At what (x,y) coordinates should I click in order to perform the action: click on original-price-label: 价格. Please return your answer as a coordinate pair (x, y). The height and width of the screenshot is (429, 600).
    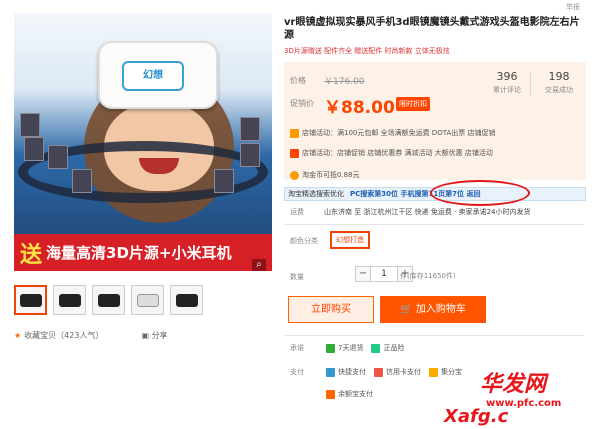
    Looking at the image, I should click on (298, 80).